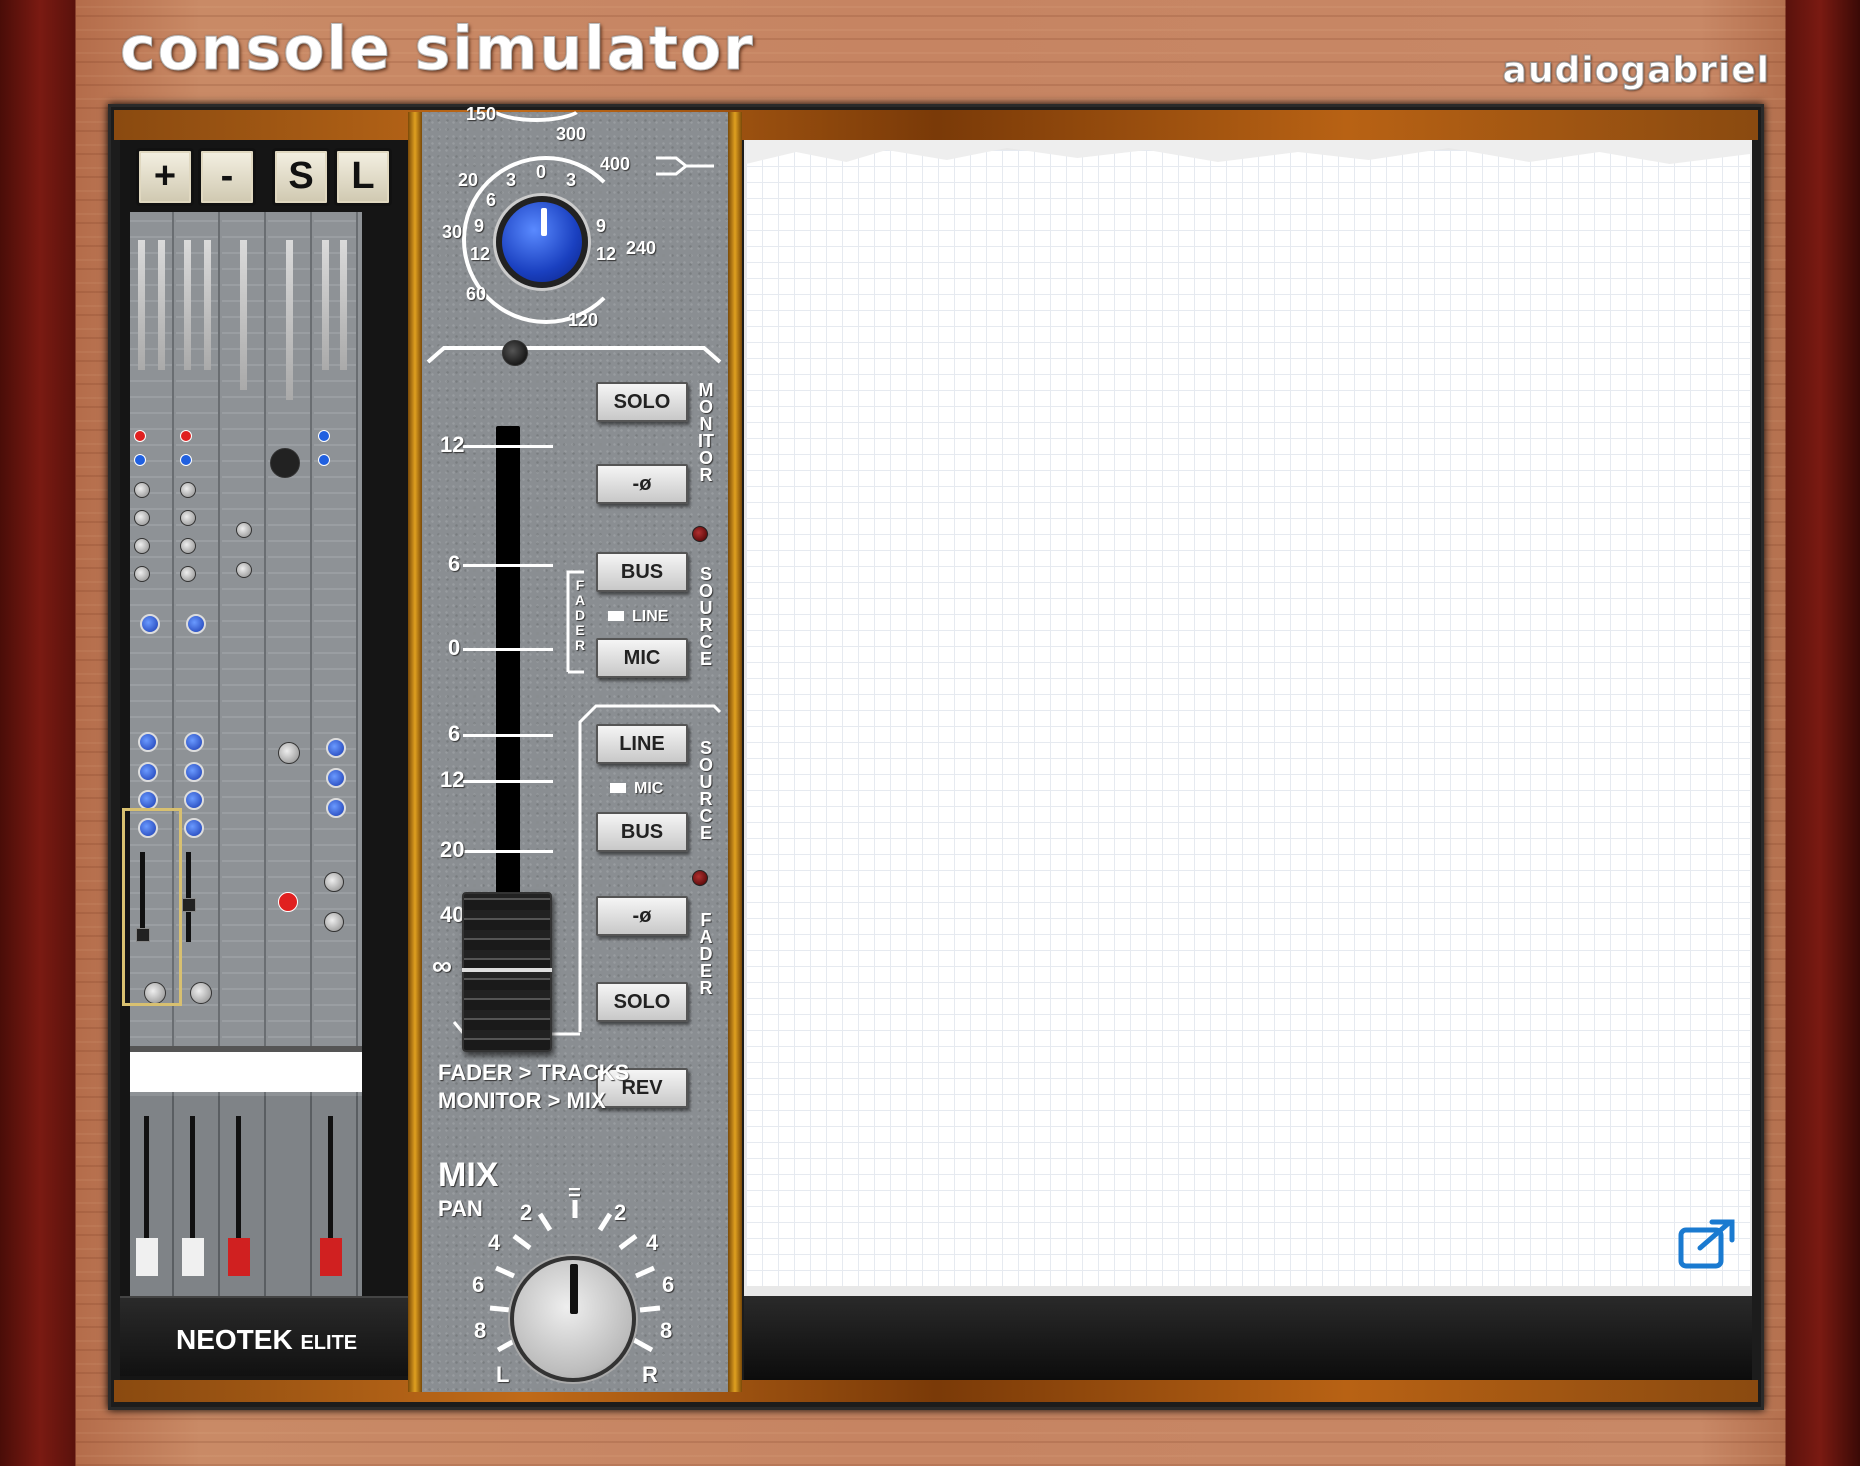 The image size is (1860, 1466). What do you see at coordinates (246, 1069) in the screenshot?
I see `channel-name-strip` at bounding box center [246, 1069].